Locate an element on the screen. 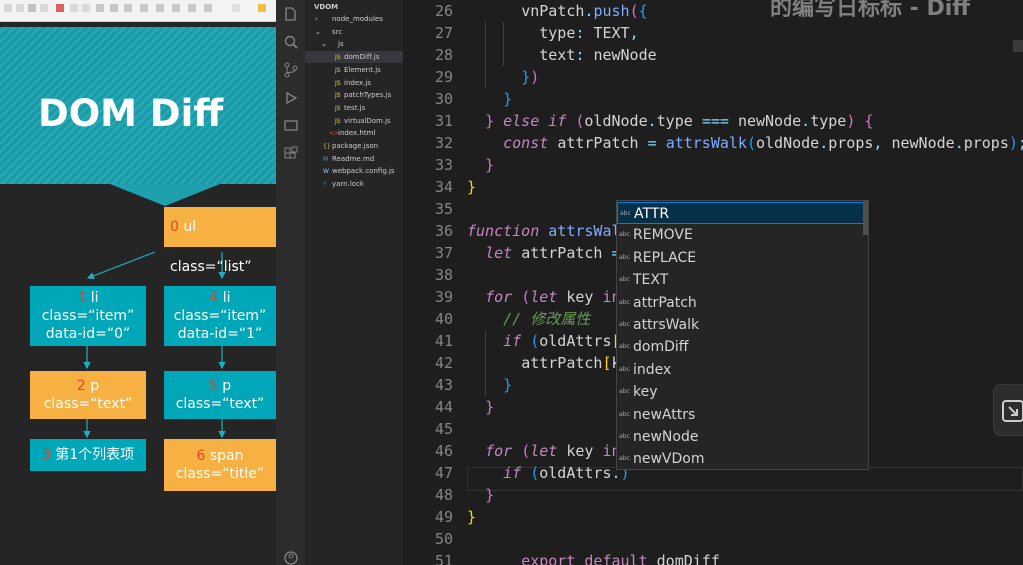  explorer-item-label: patchTypes.js is located at coordinates (368, 95).